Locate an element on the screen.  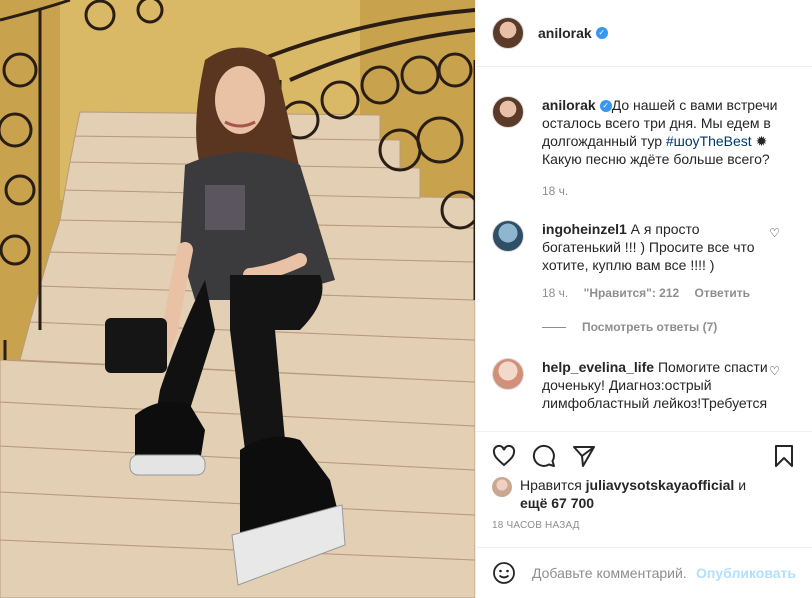
emoji-icon is located at coordinates (504, 573).